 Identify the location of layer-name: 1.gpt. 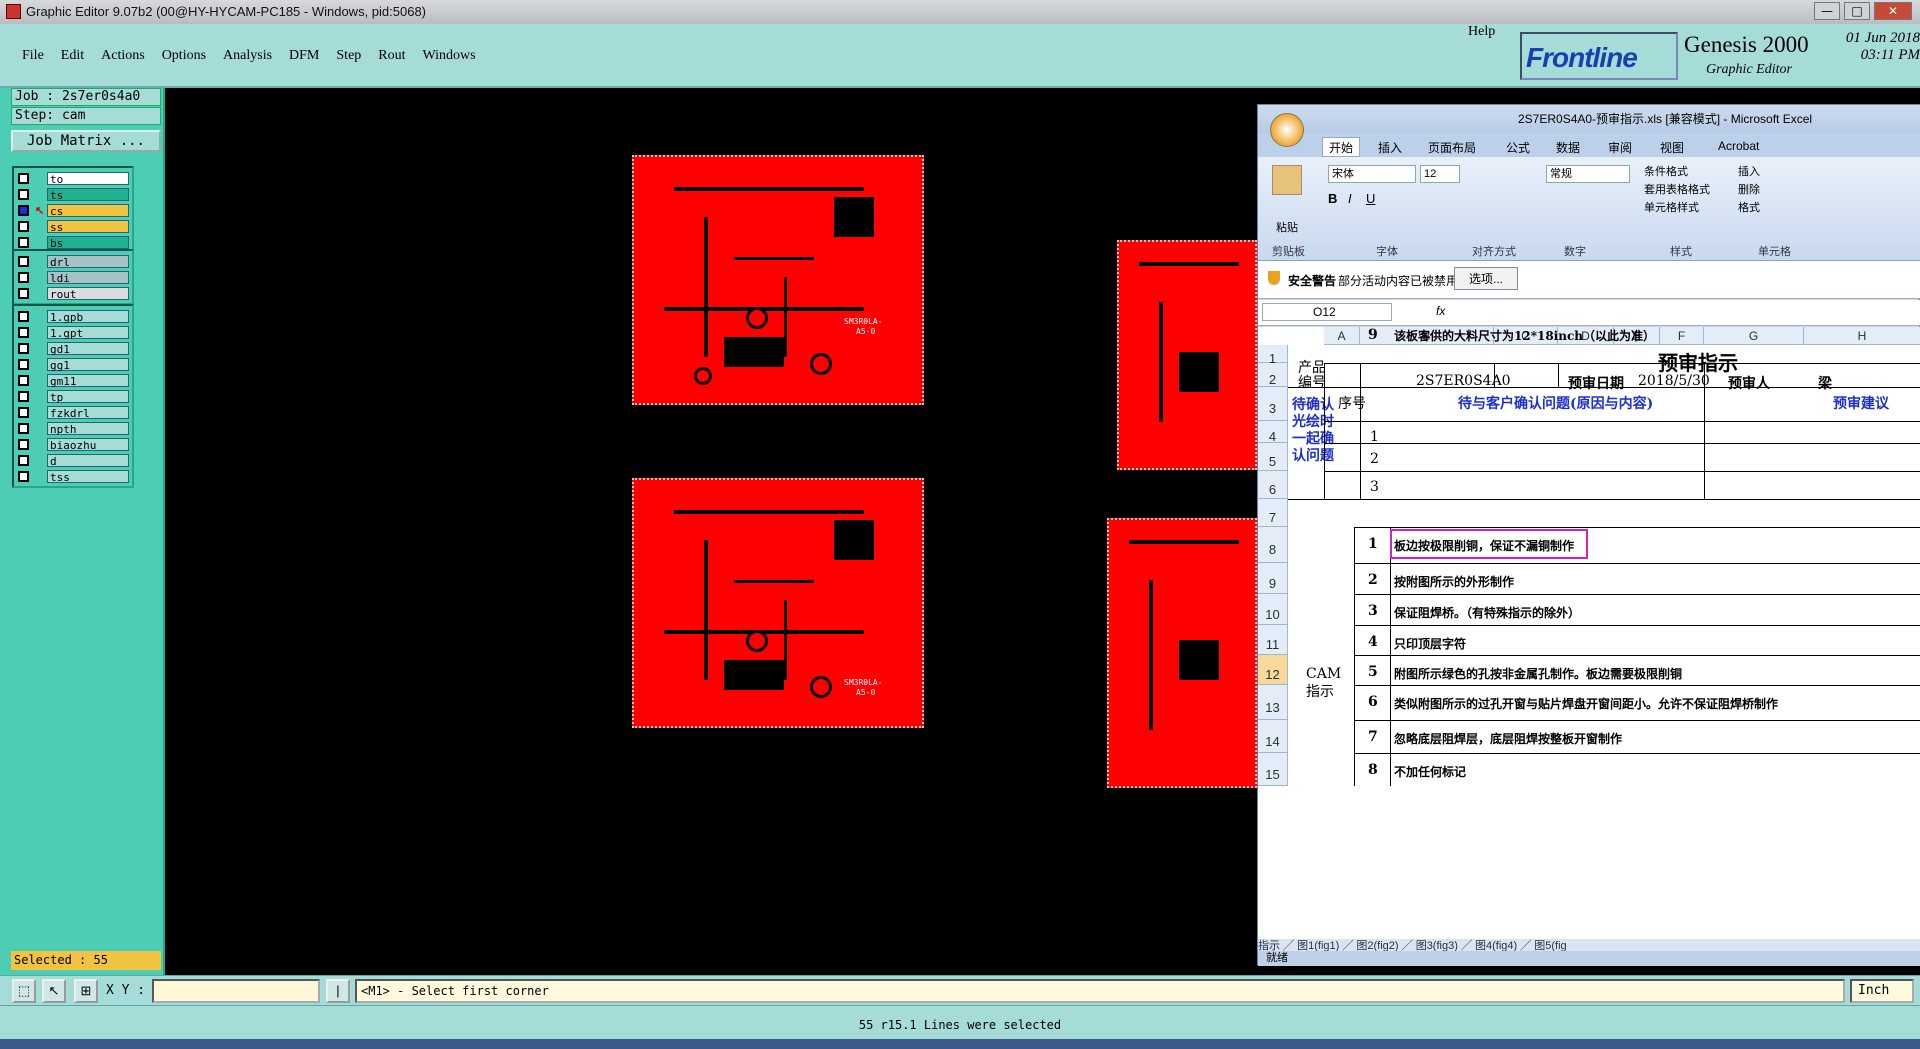
(88, 332).